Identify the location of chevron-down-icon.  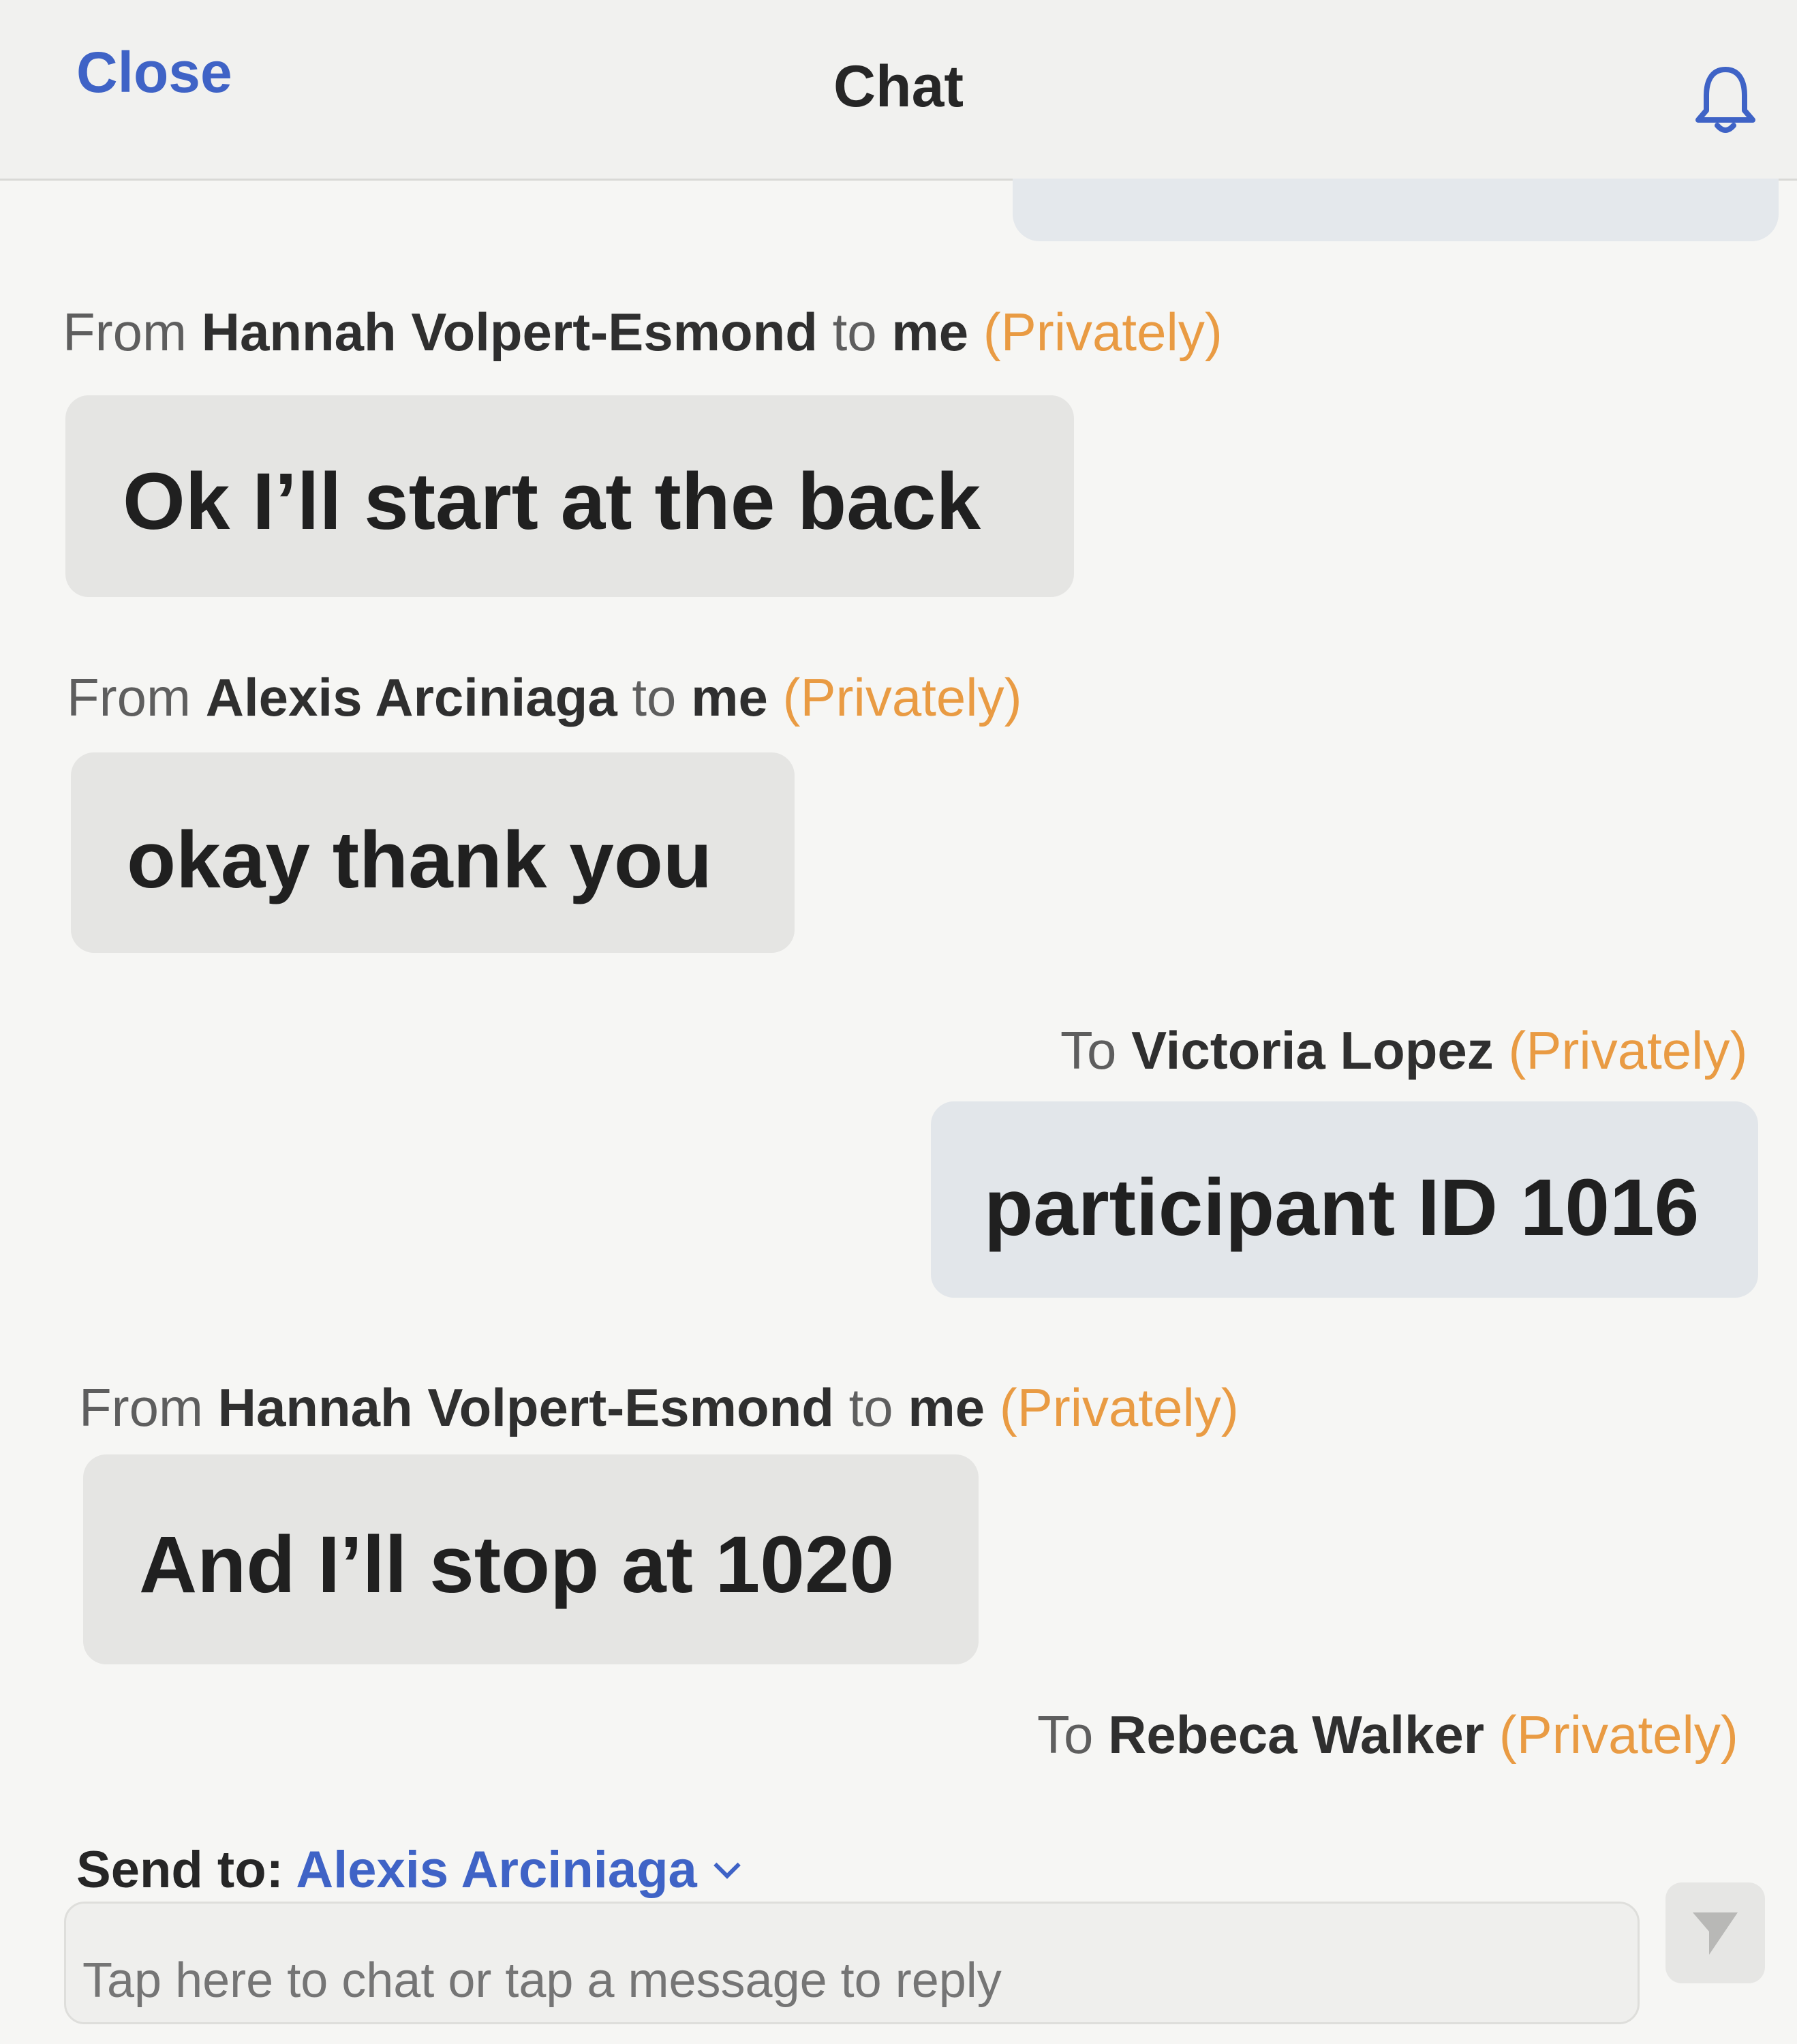
(727, 1865).